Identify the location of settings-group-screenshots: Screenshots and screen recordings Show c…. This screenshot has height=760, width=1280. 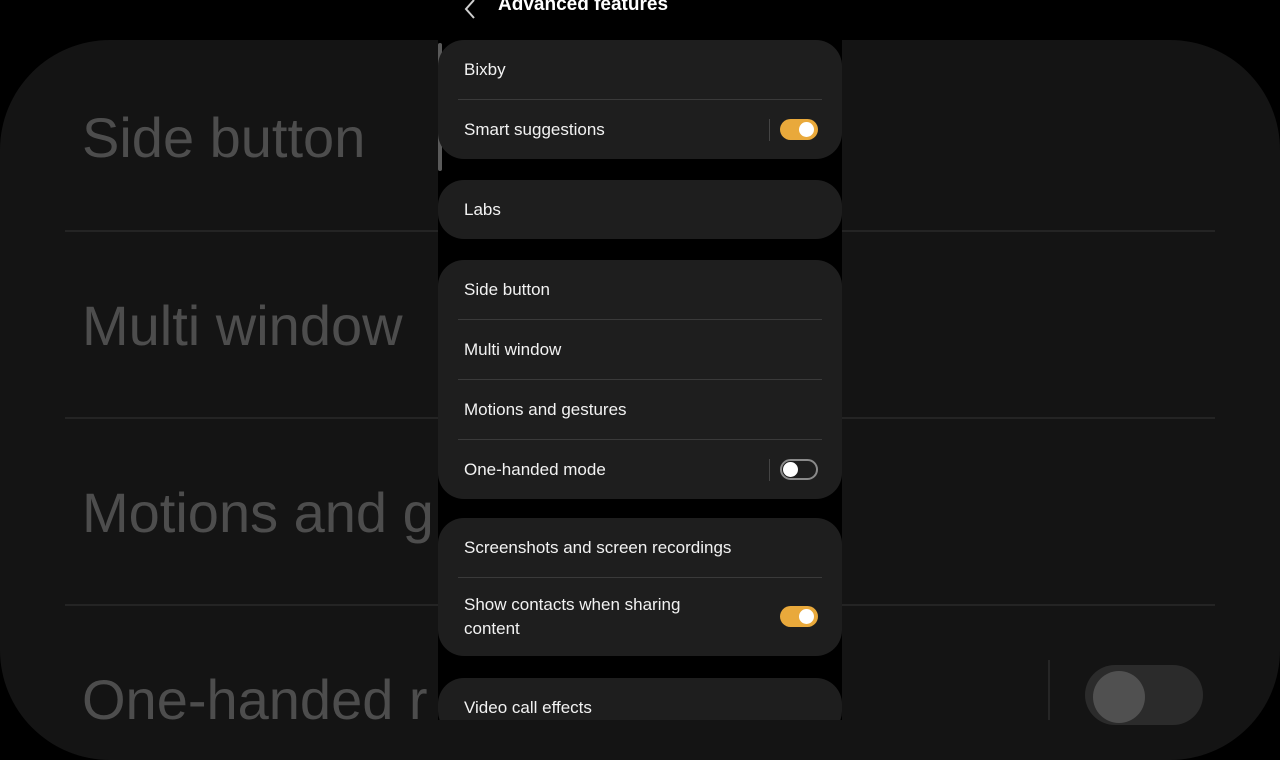
(640, 587).